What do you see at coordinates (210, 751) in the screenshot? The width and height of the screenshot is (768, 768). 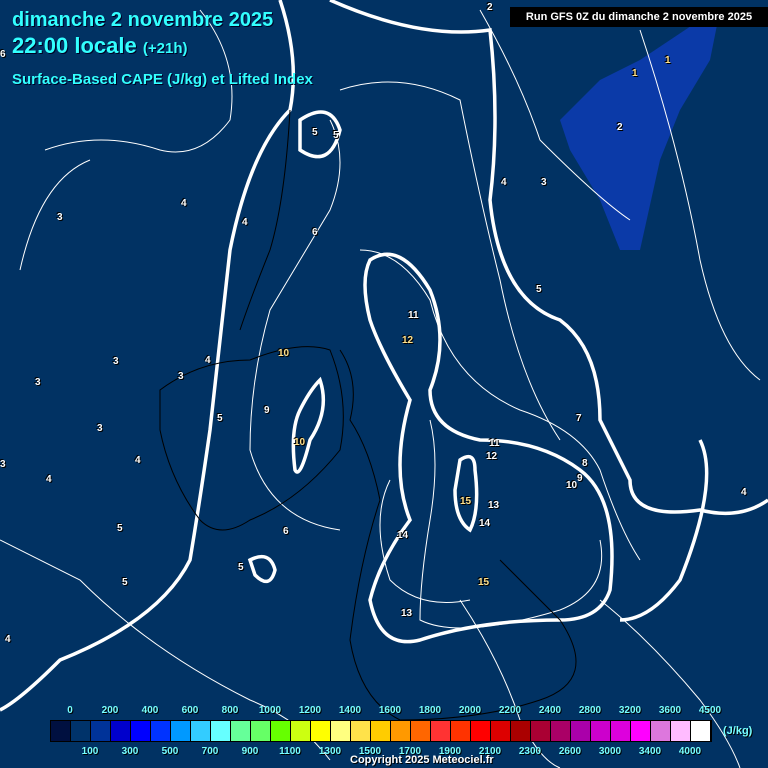 I see `legend-tick-bottom: 700` at bounding box center [210, 751].